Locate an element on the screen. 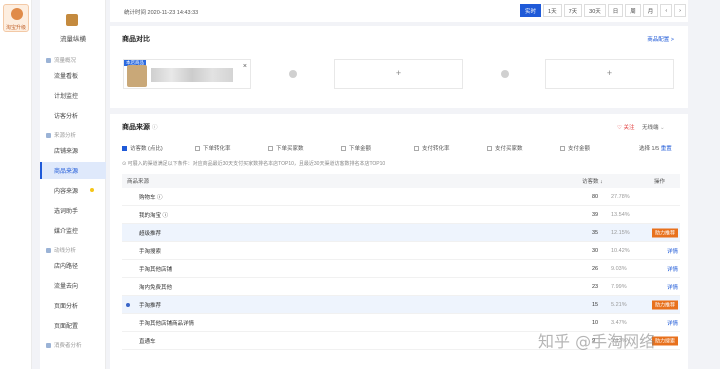  metric-checkbox: 下单转化率 is located at coordinates (231, 148).